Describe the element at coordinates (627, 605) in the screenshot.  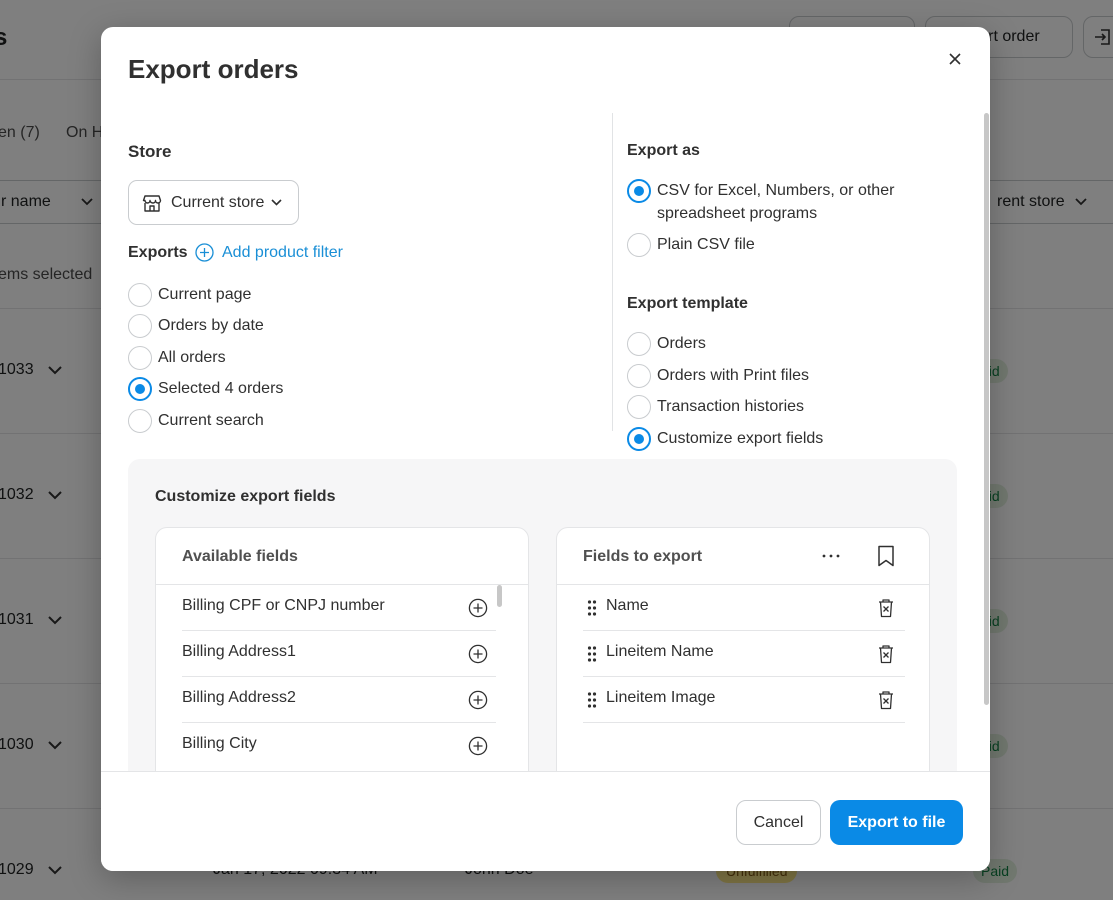
I see `field-label: Name` at that location.